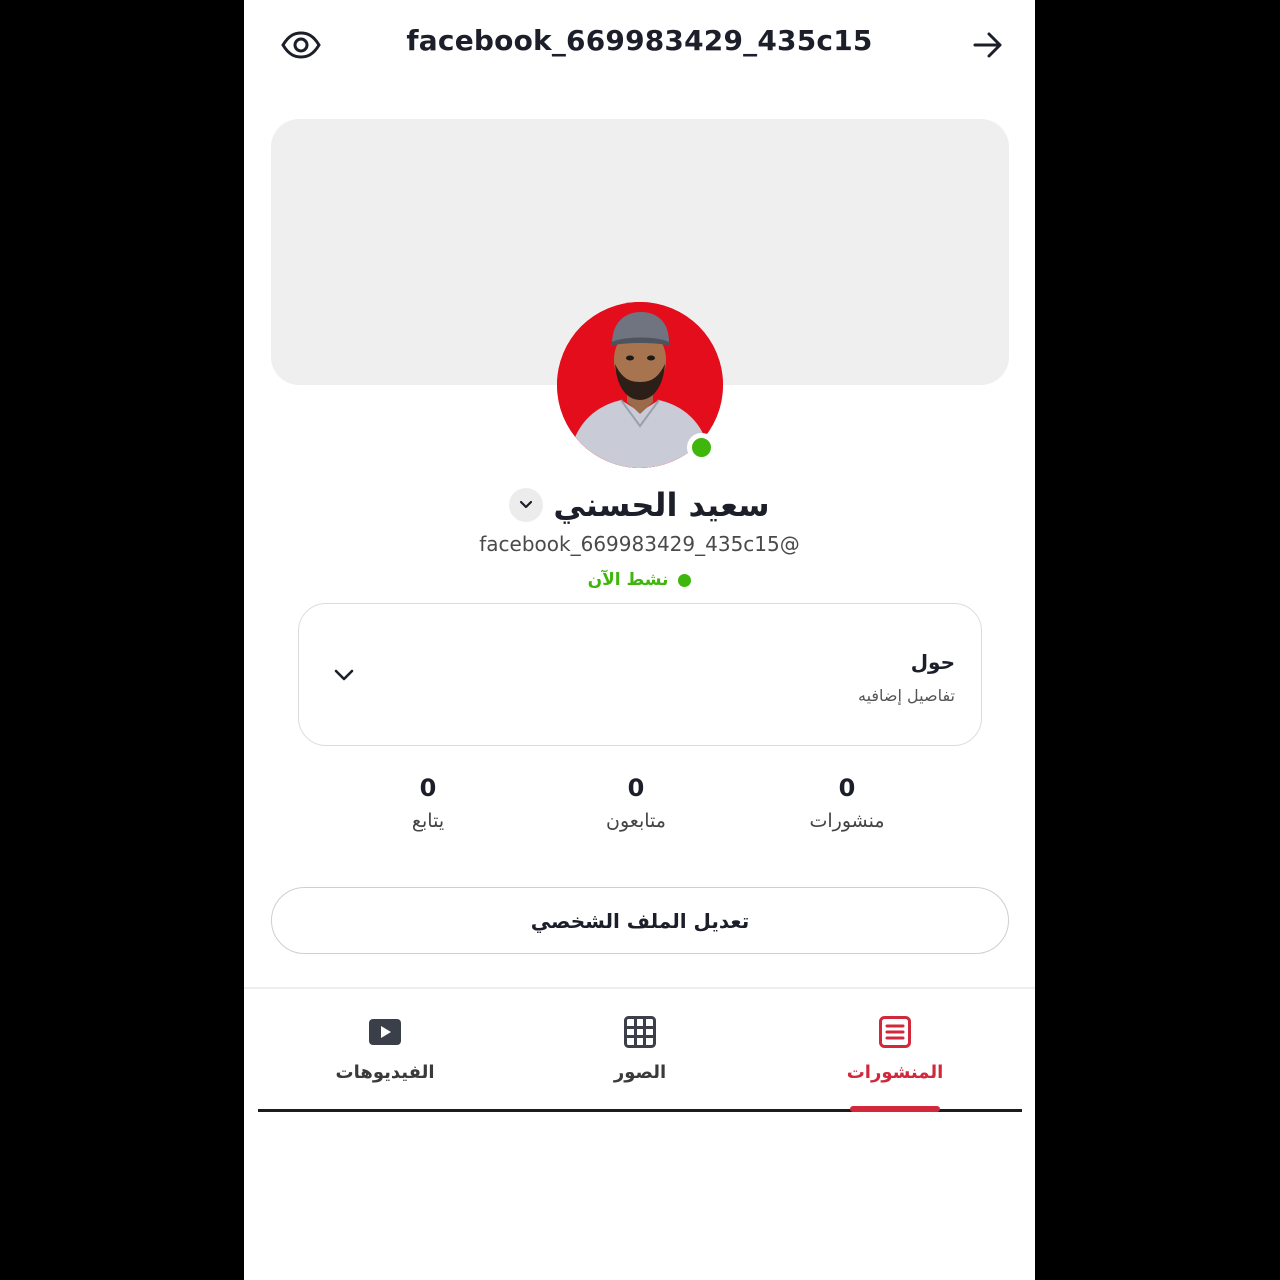 This screenshot has width=1280, height=1280. Describe the element at coordinates (895, 1061) in the screenshot. I see `tab-posts: المنشورات` at that location.